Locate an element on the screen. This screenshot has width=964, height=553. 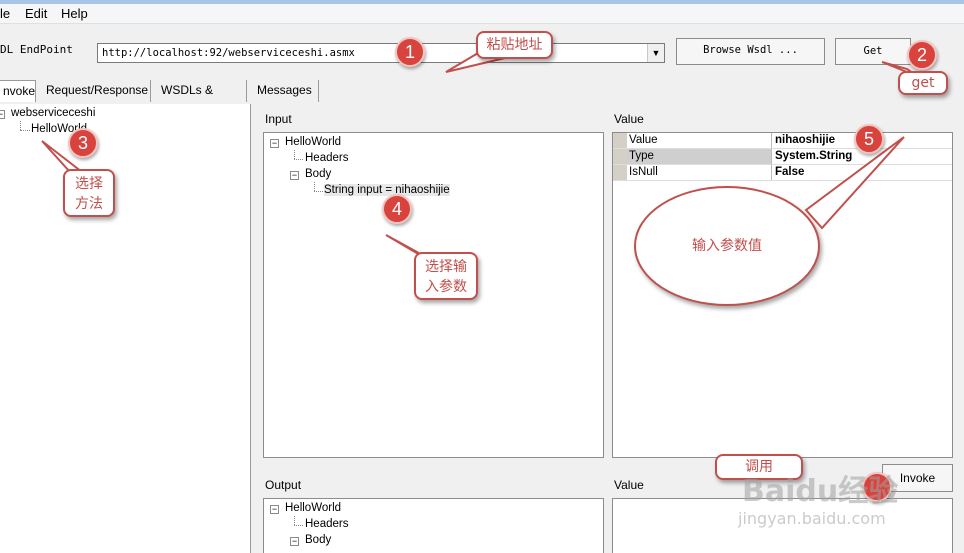
callout-pointer is located at coordinates (854, 183).